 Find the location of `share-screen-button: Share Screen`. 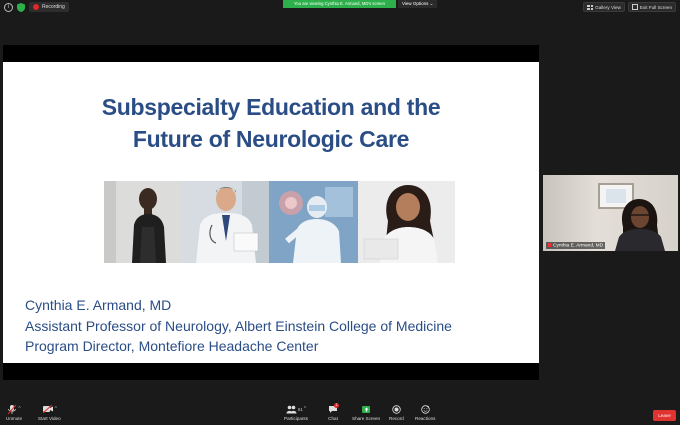

share-screen-button: Share Screen is located at coordinates (366, 412).